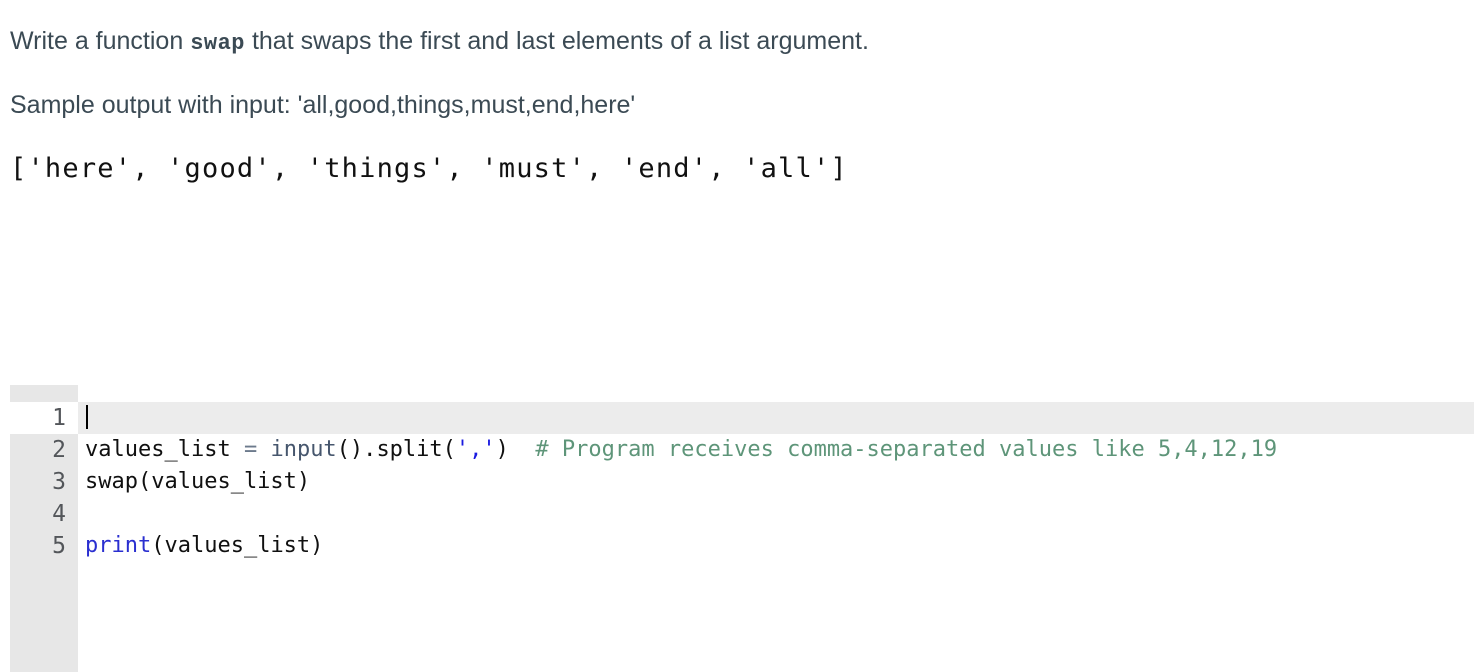 The width and height of the screenshot is (1474, 672). Describe the element at coordinates (356, 449) in the screenshot. I see `code-token-plain: ().` at that location.